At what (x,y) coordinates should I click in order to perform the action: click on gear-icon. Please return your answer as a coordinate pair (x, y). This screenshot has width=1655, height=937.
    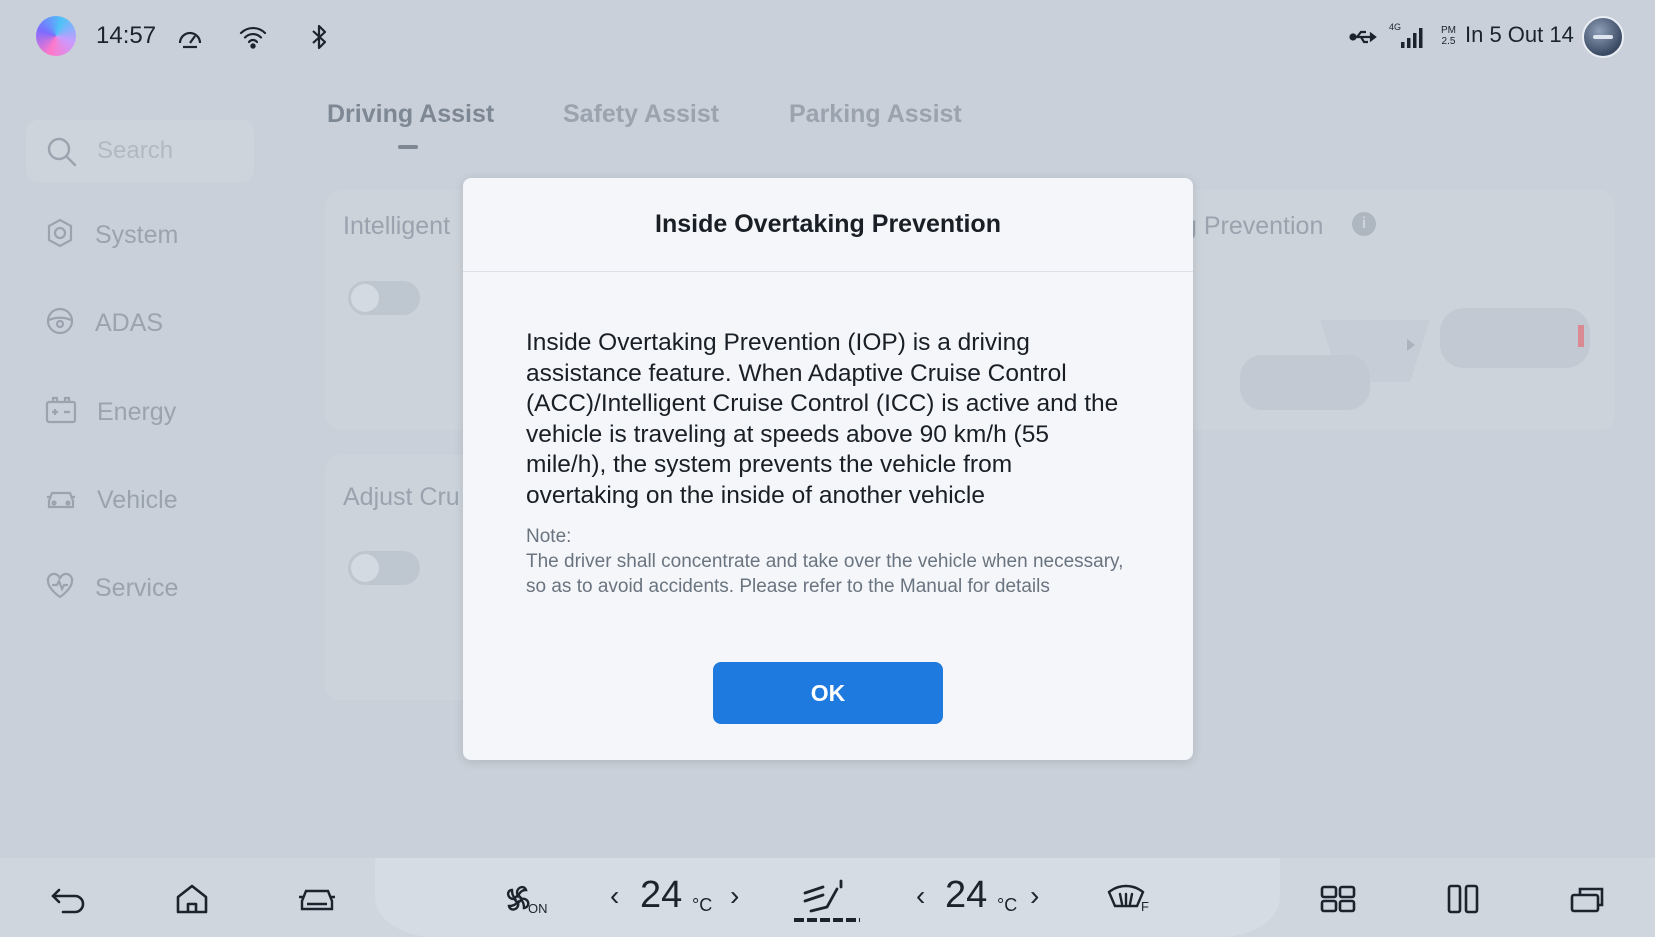
    Looking at the image, I should click on (60, 235).